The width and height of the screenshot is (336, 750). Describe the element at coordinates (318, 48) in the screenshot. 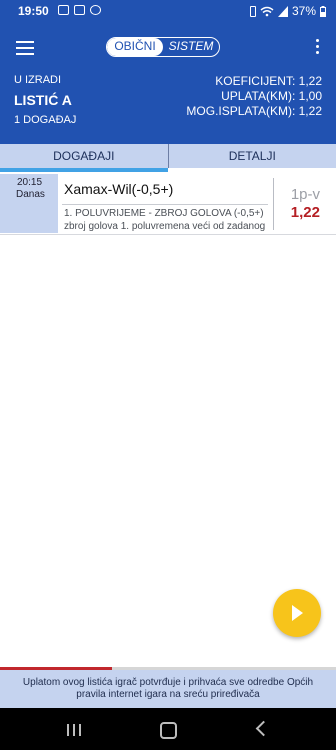

I see `more-options-icon` at that location.